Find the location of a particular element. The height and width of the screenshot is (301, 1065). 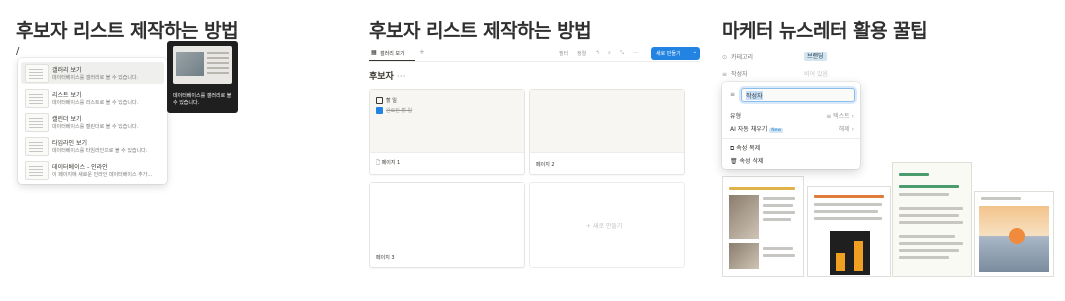

new-button-label: 새로 만들기 is located at coordinates (668, 54).